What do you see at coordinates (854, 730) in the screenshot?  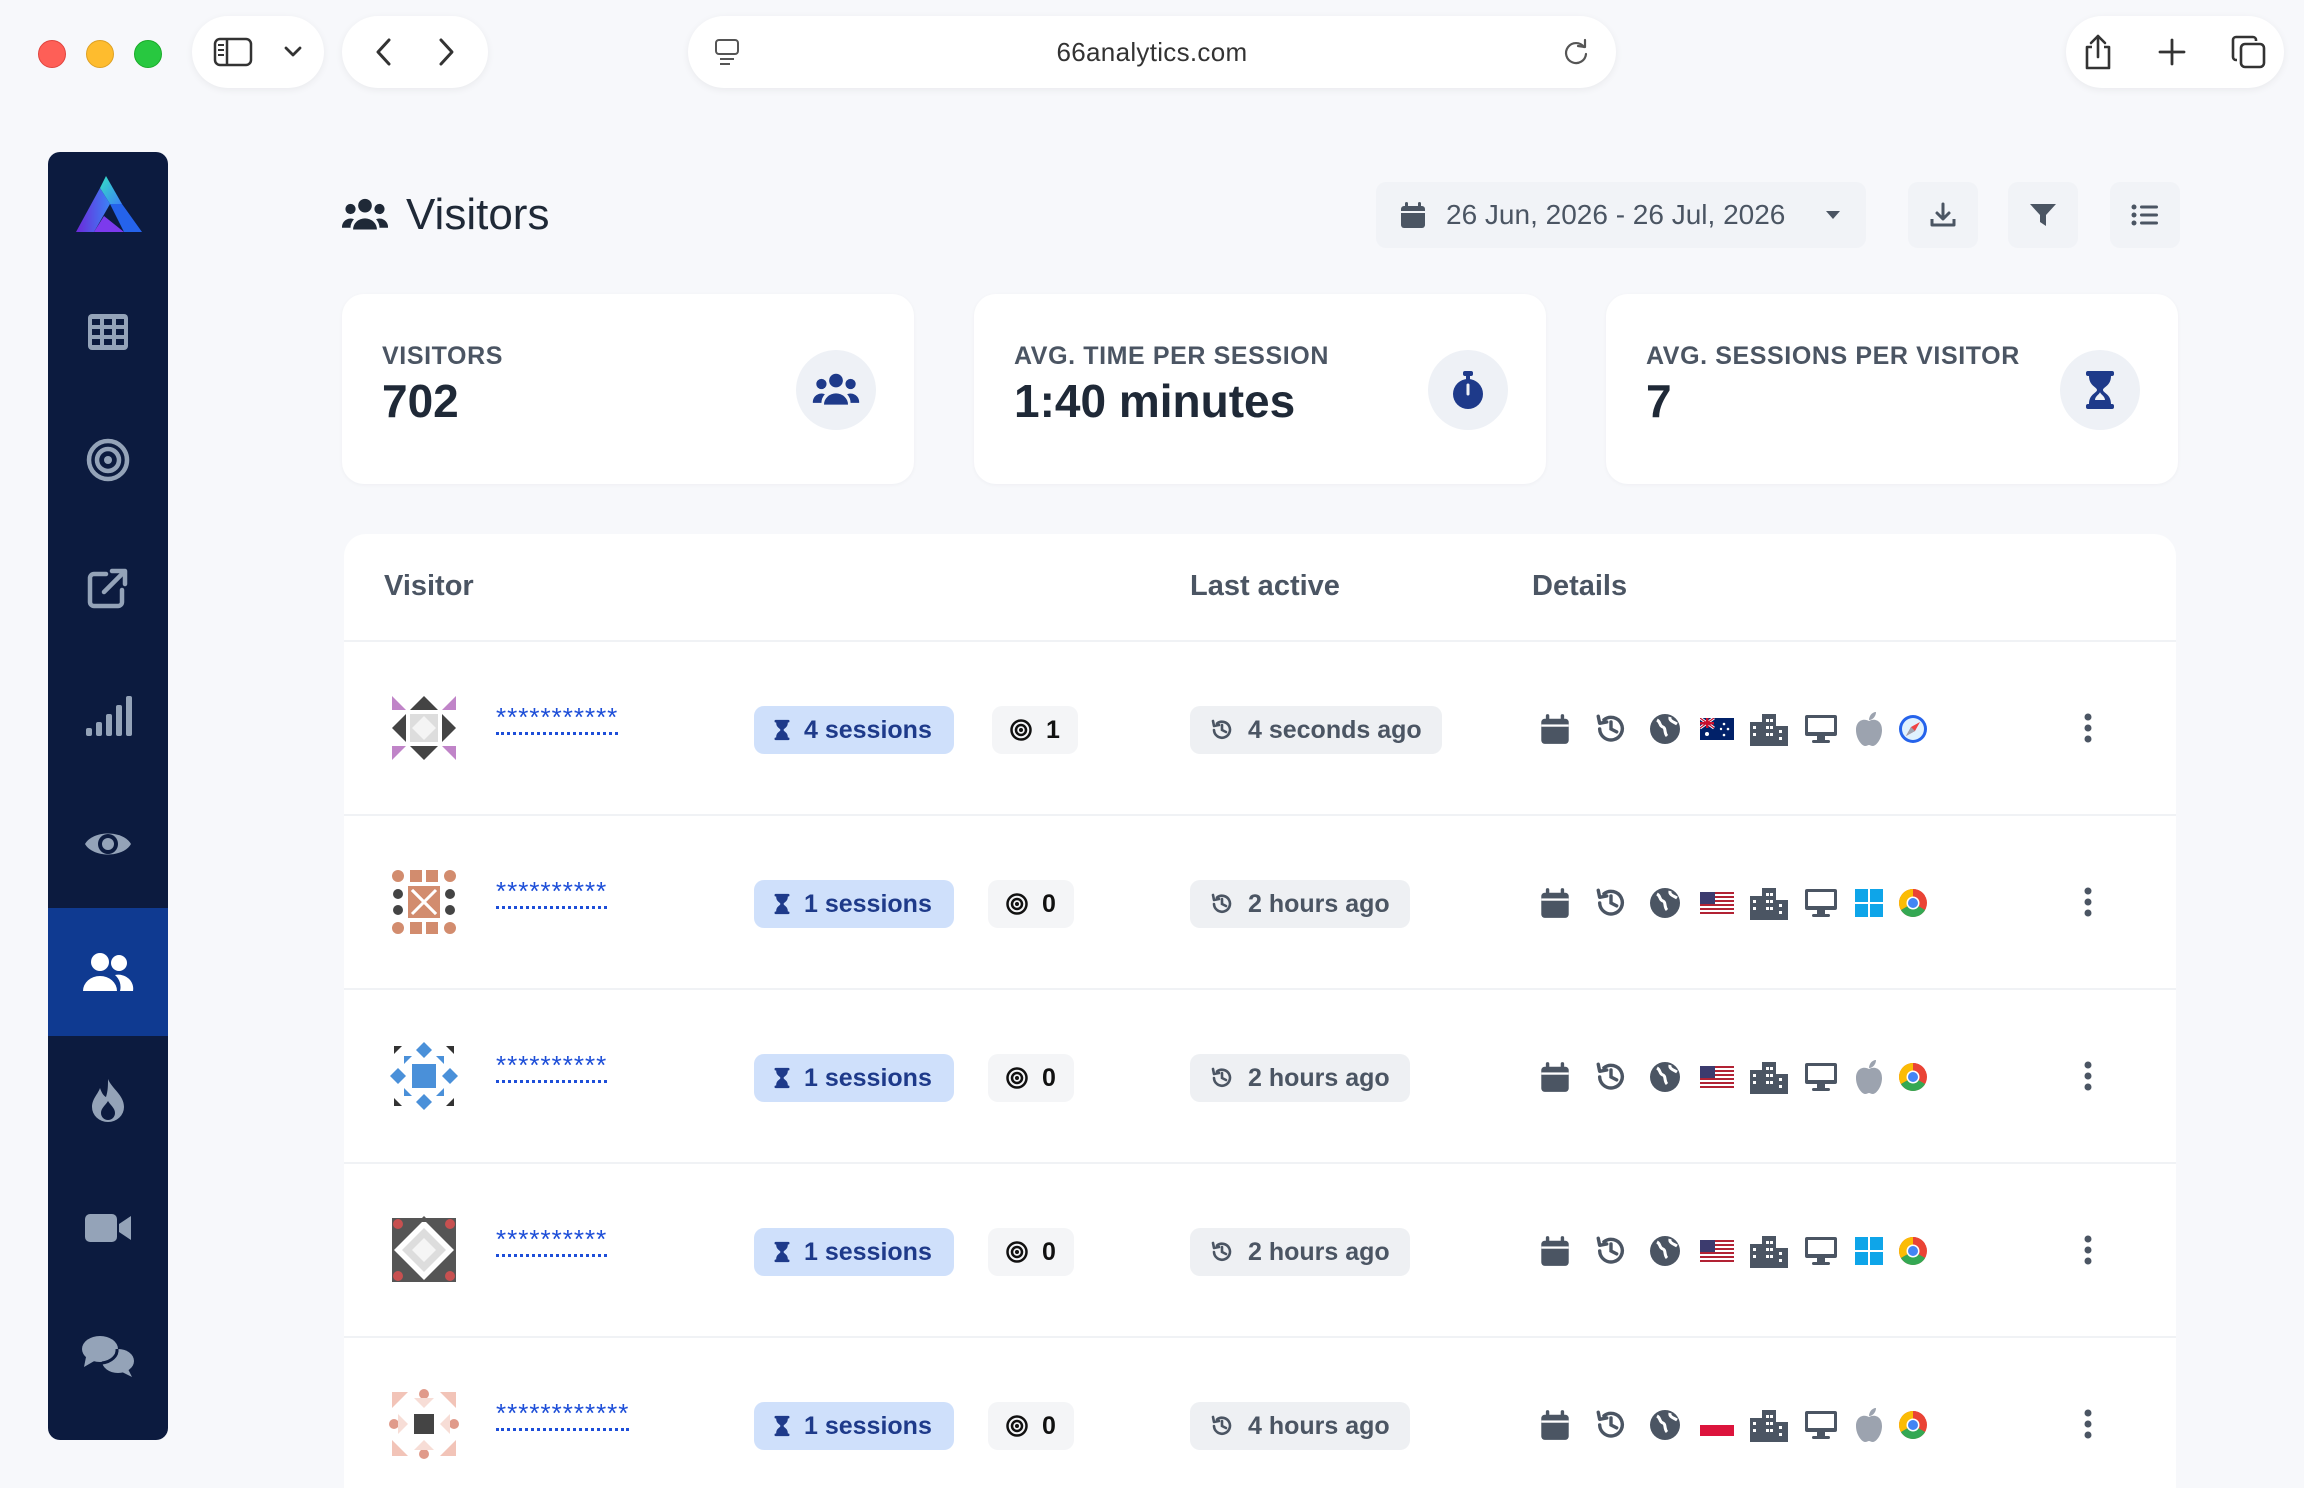 I see `sessions-badge: 4 sessions` at bounding box center [854, 730].